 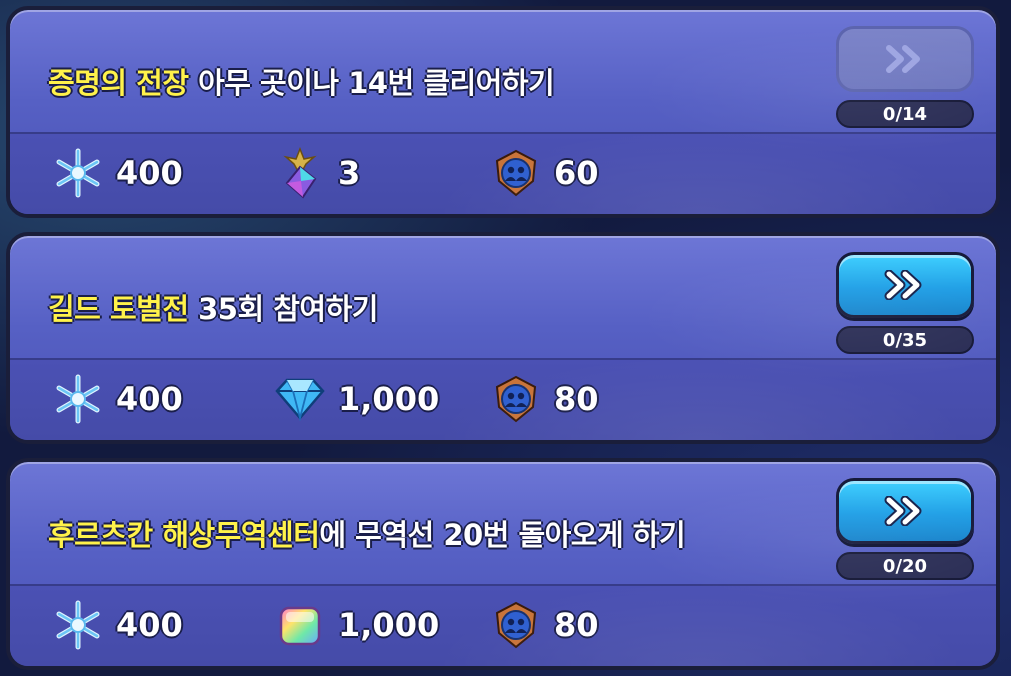 What do you see at coordinates (576, 173) in the screenshot?
I see `reward-value: 60` at bounding box center [576, 173].